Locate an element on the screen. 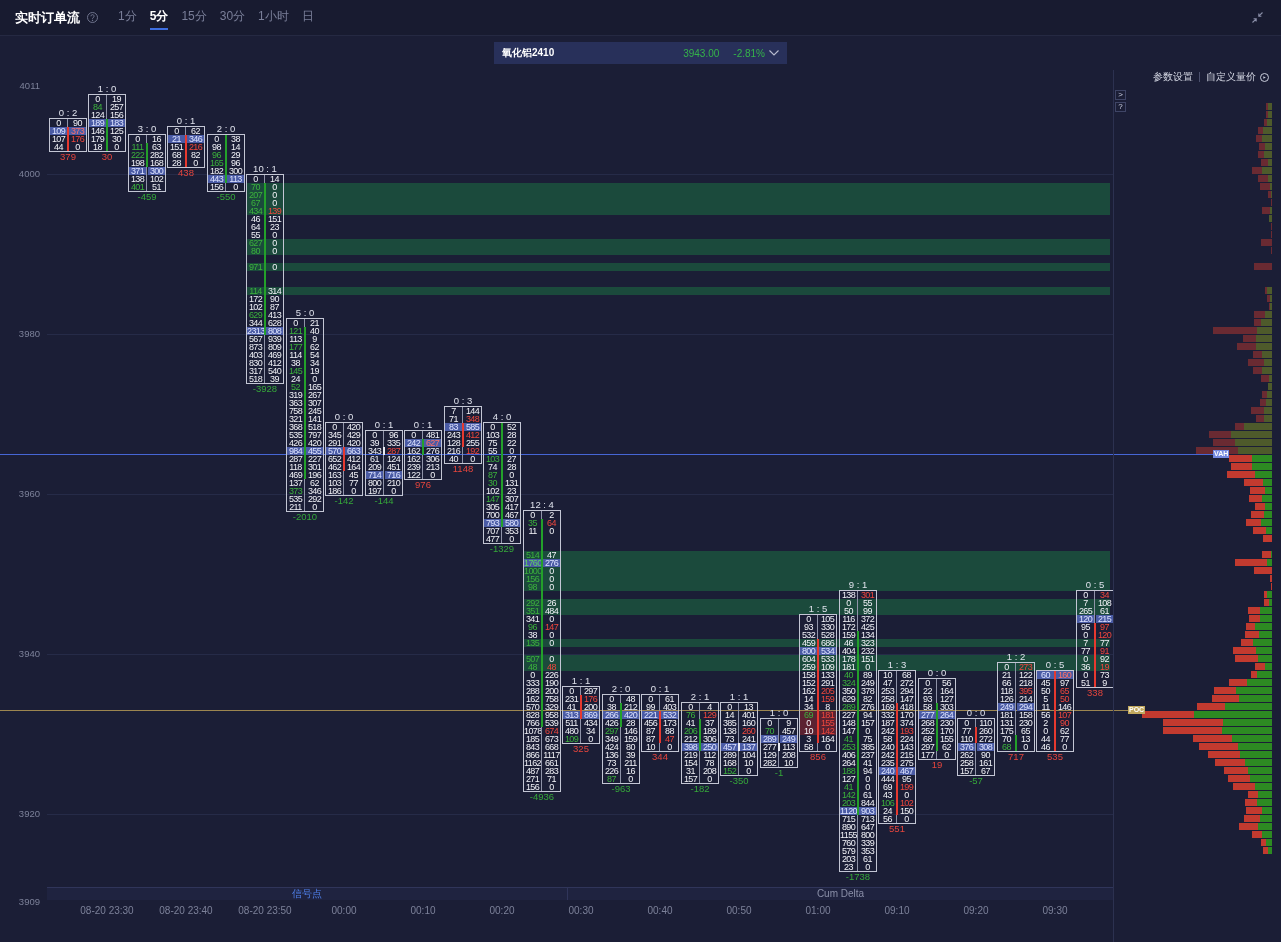  ask-volume: 92 is located at coordinates (1104, 659).